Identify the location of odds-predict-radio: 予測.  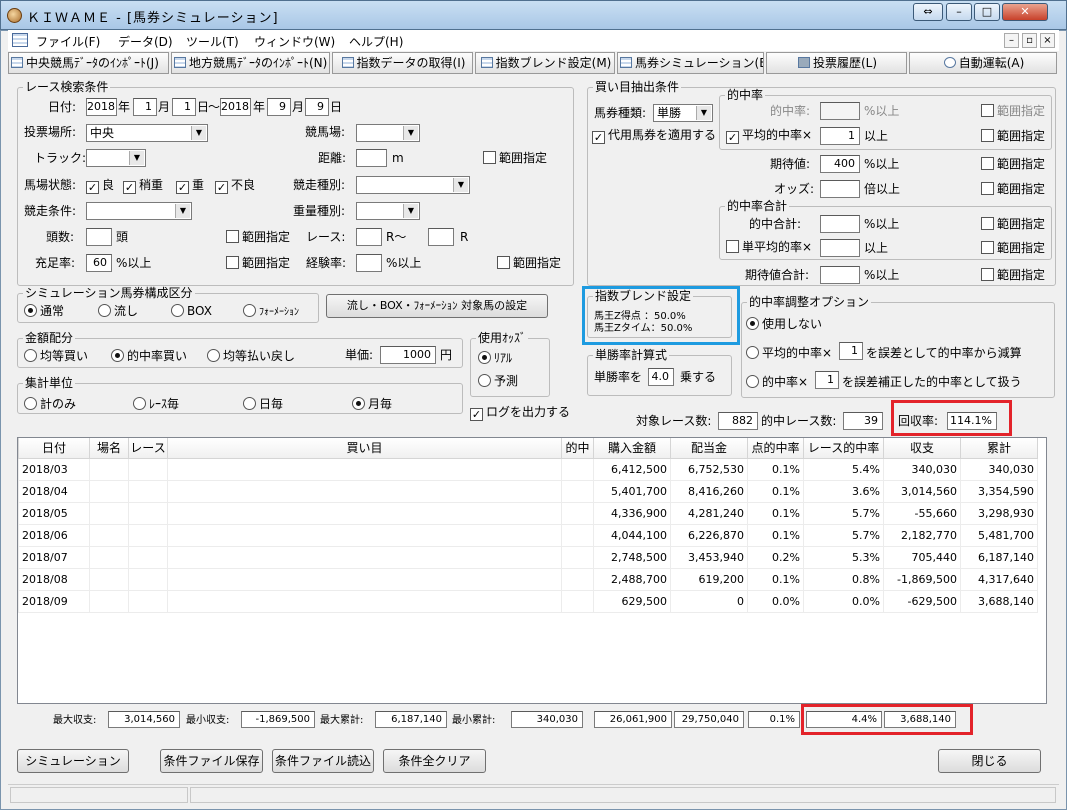
(498, 381).